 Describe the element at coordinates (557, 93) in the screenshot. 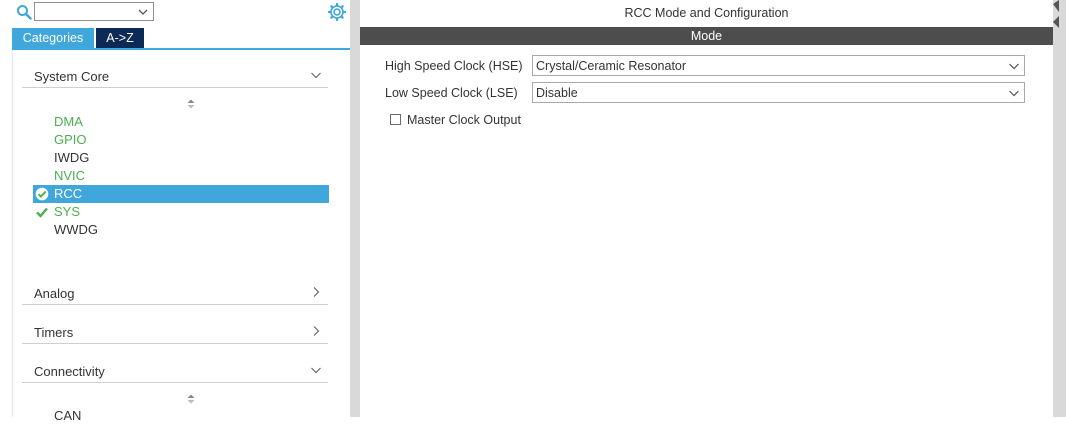

I see `lse-value: Disable` at that location.